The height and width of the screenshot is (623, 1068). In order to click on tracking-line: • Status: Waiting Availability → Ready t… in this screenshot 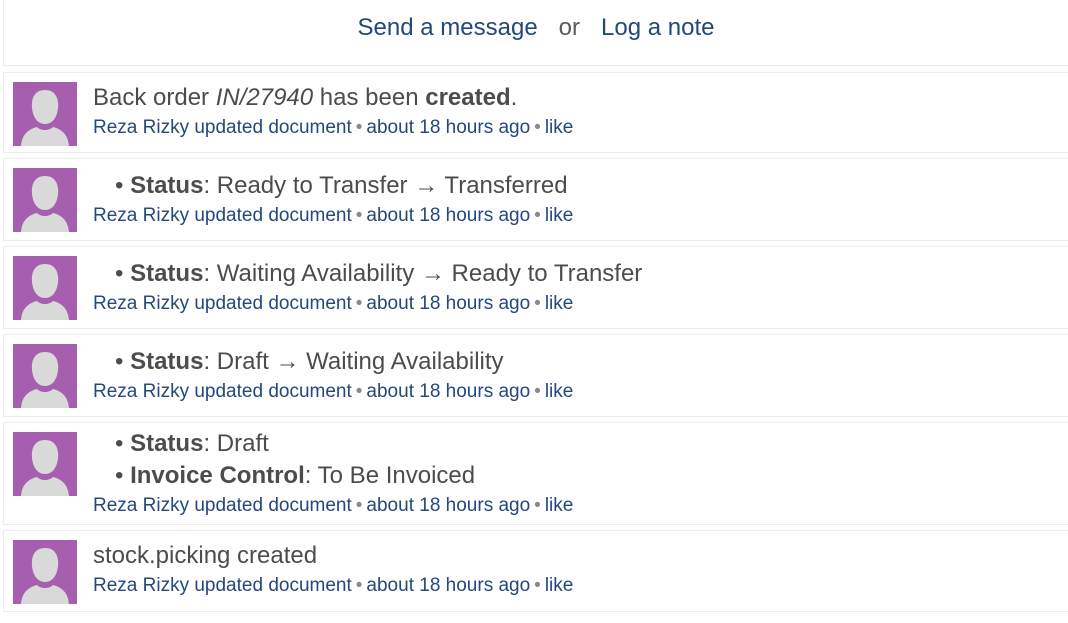, I will do `click(379, 273)`.